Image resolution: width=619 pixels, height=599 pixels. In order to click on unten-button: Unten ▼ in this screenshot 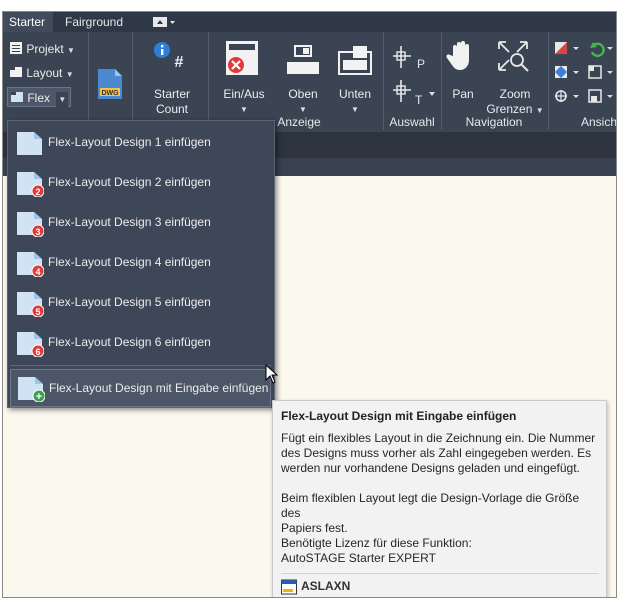, I will do `click(355, 102)`.